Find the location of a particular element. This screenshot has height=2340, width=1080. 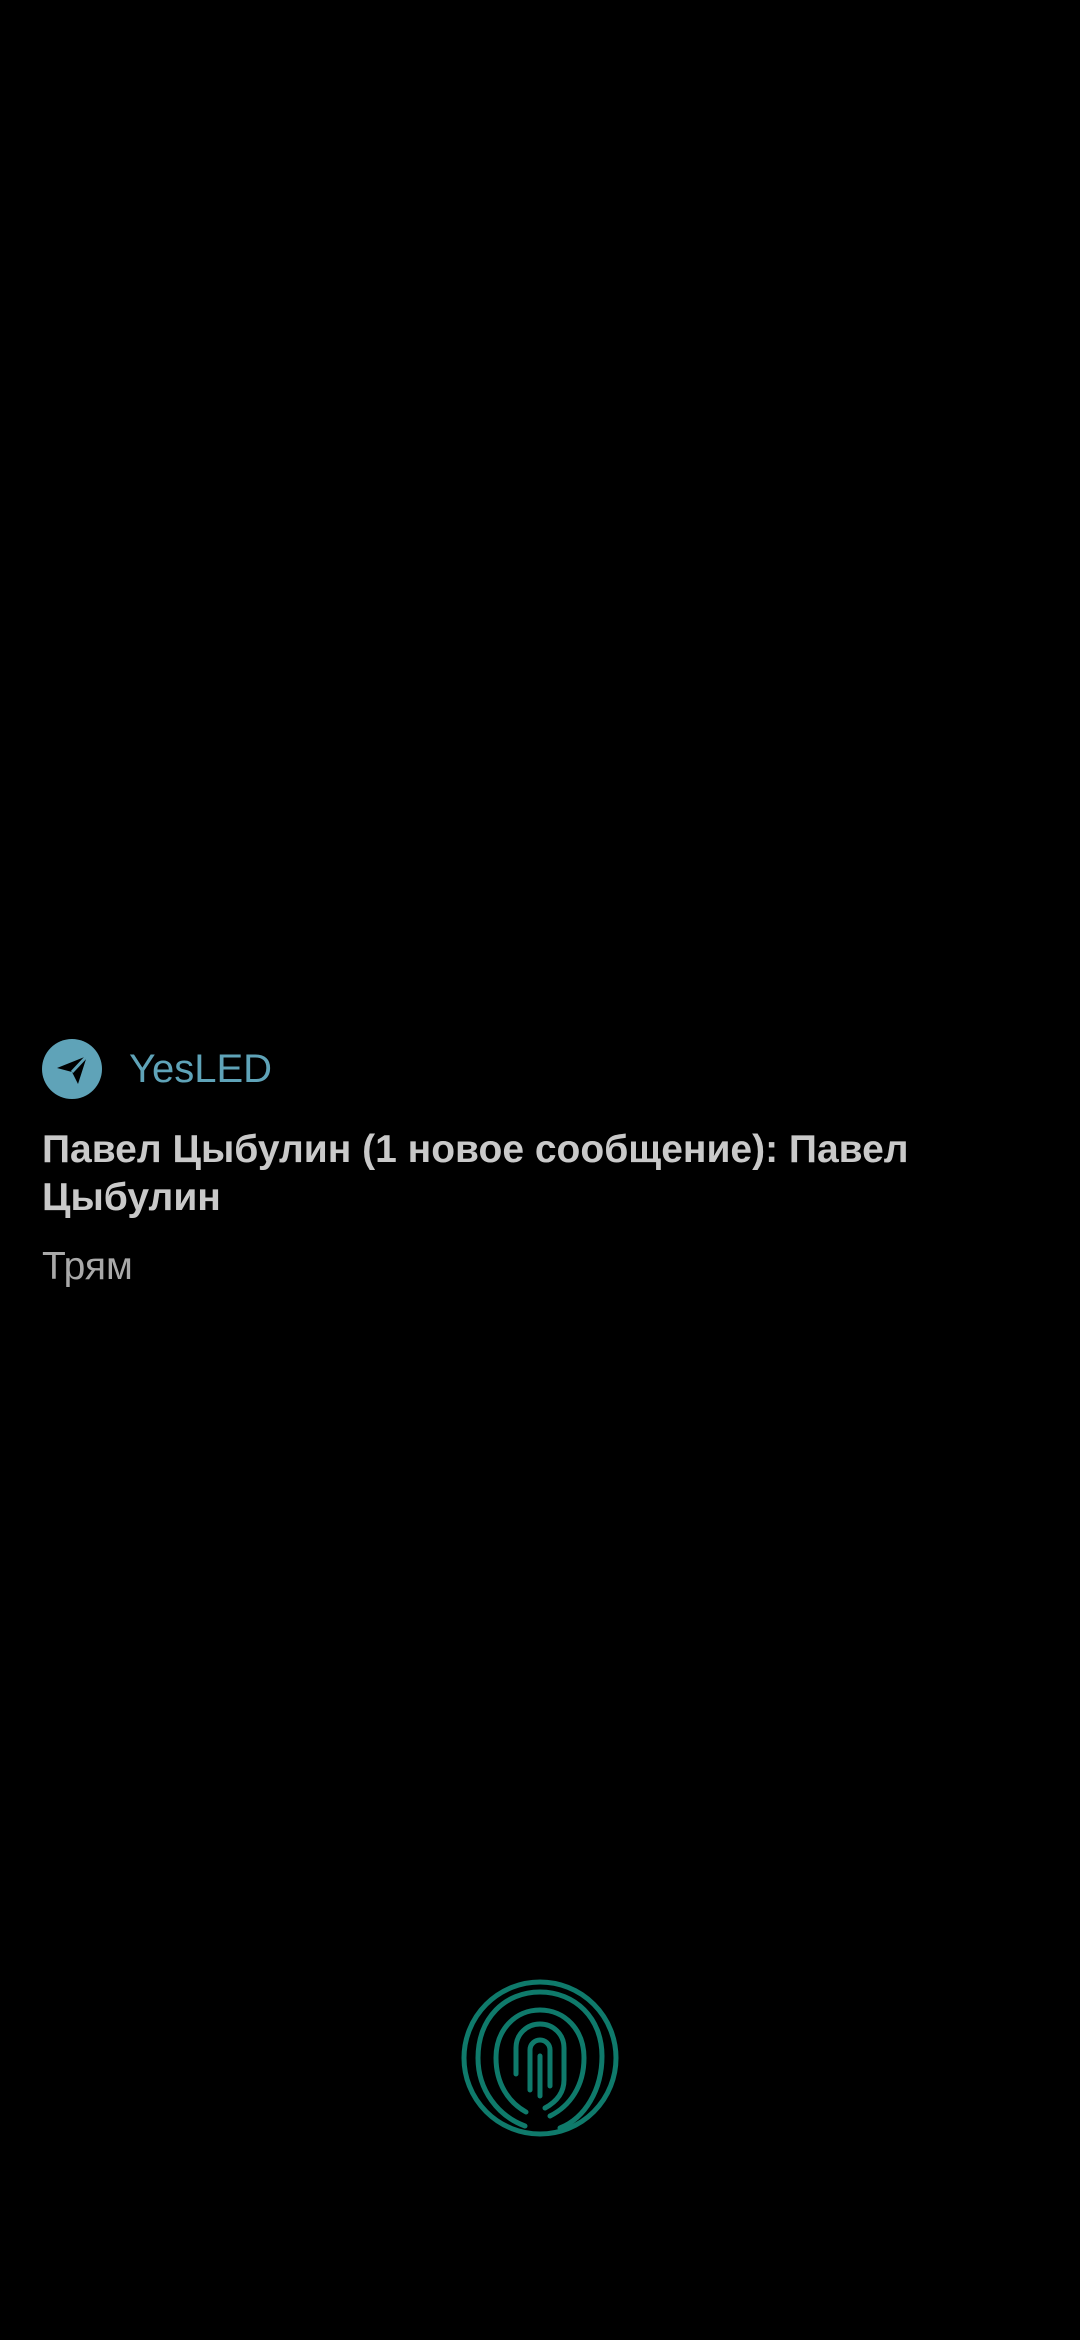

app-name: YesLED is located at coordinates (201, 1069).